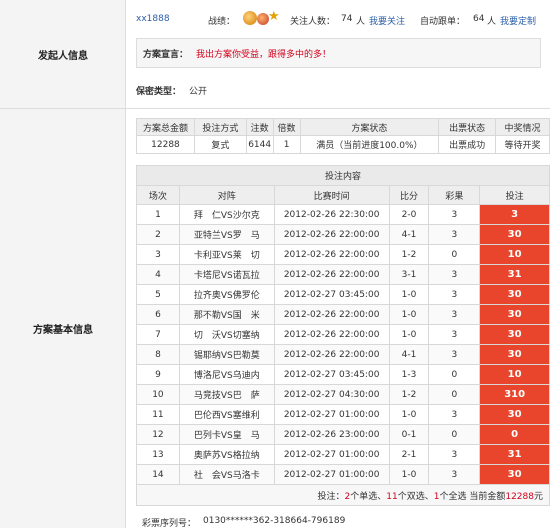 Image resolution: width=550 pixels, height=529 pixels. Describe the element at coordinates (343, 175) in the screenshot. I see `bets-title: 投注内容` at that location.